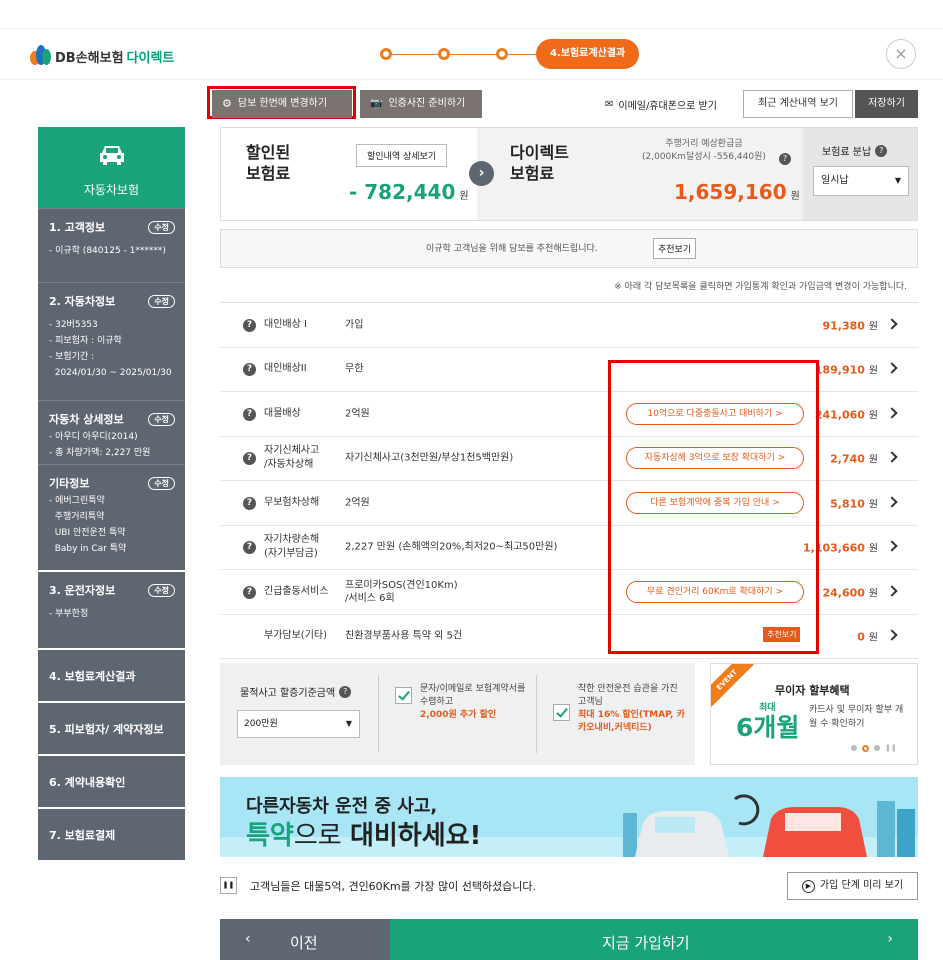 Image resolution: width=943 pixels, height=960 pixels. Describe the element at coordinates (298, 724) in the screenshot. I see `accident-select: 200만원 ▼` at that location.